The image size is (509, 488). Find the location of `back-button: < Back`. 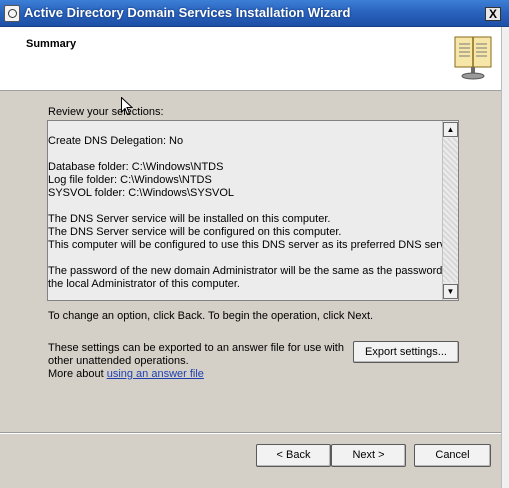

back-button: < Back is located at coordinates (293, 455).